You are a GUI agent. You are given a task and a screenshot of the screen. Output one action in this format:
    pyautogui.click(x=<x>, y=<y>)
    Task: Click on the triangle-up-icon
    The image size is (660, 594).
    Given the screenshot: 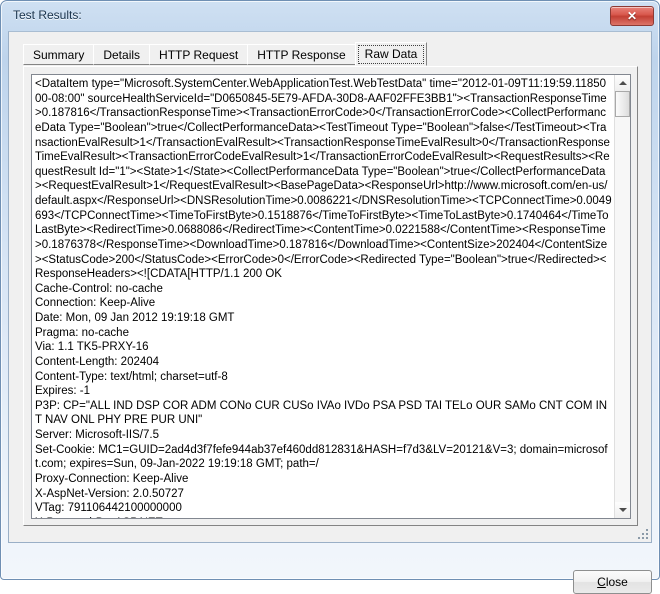 What is the action you would take?
    pyautogui.click(x=623, y=83)
    